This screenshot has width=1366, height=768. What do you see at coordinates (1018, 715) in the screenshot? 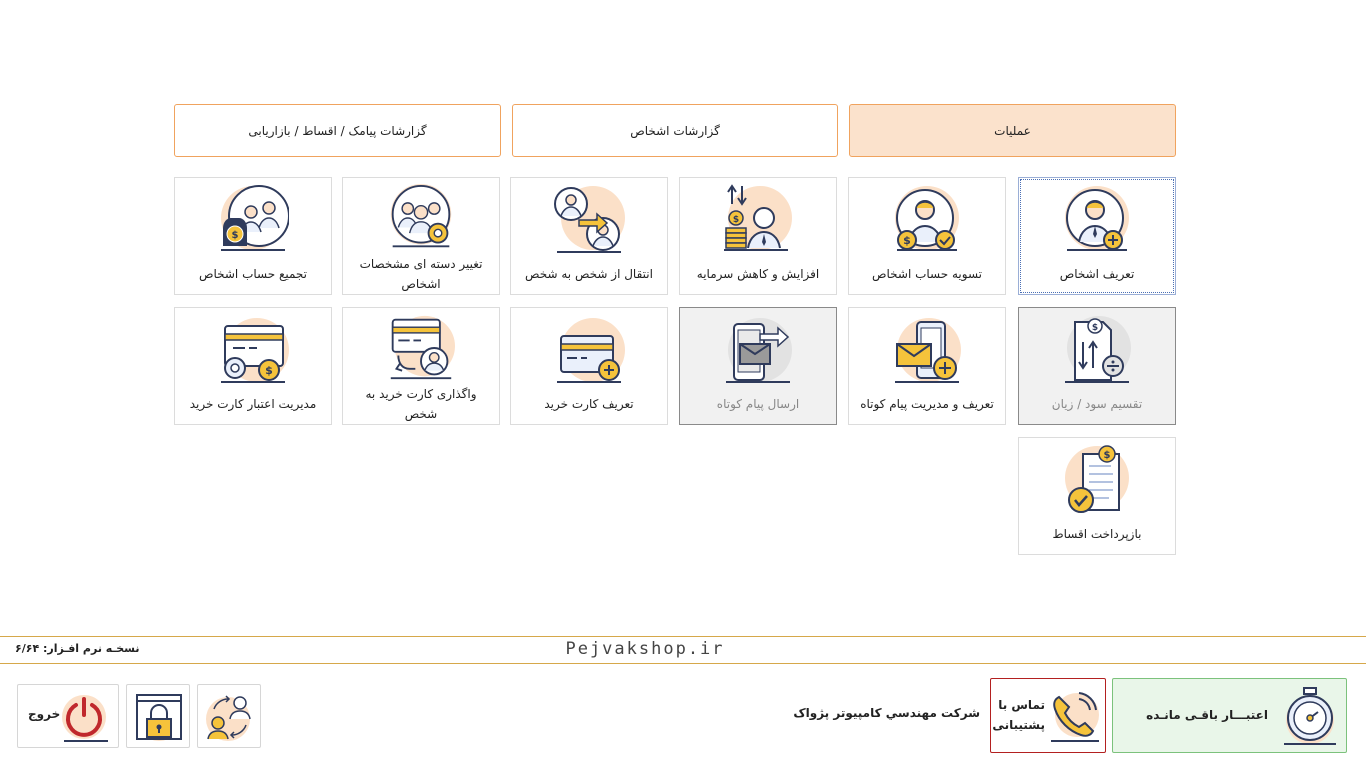
I see `contact-support-label: تماس با پشتیبانی` at bounding box center [1018, 715].